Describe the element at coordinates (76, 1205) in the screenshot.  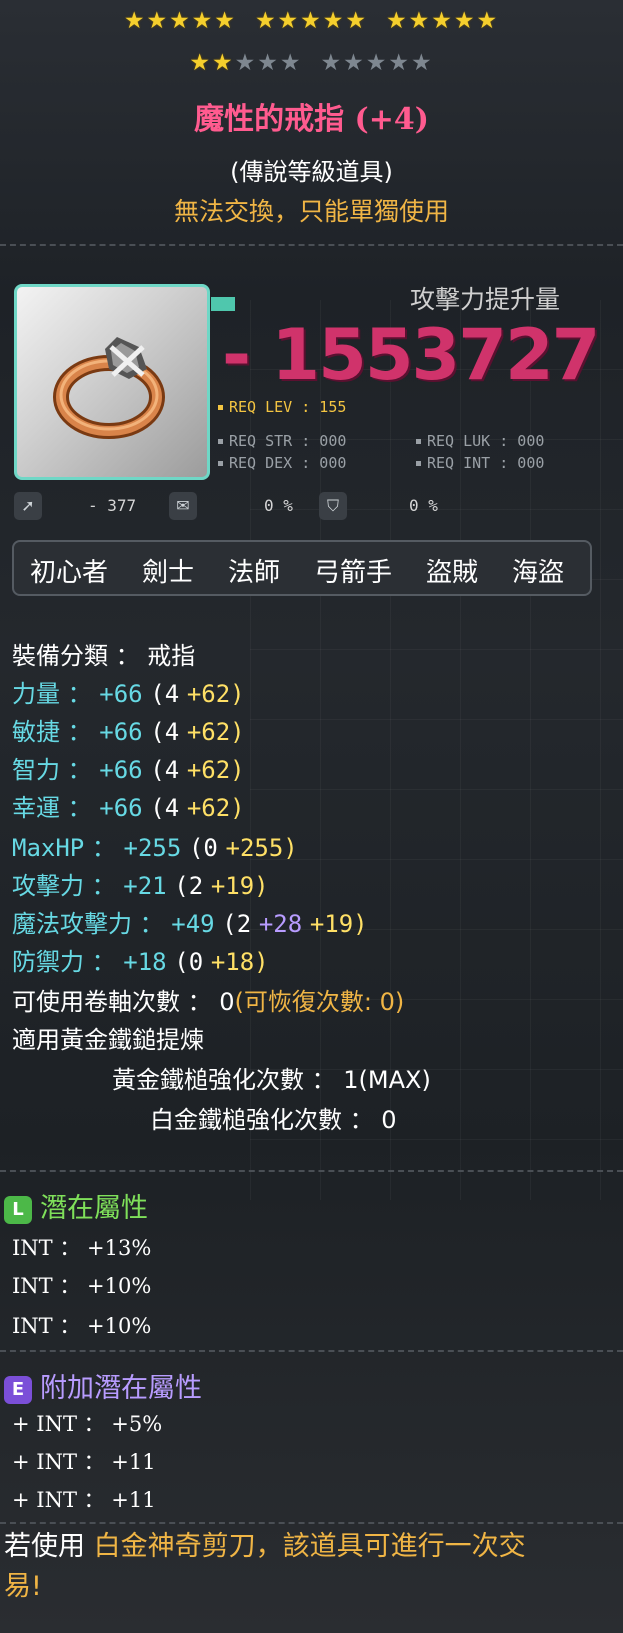
I see `potential-header: L 潛在屬性` at that location.